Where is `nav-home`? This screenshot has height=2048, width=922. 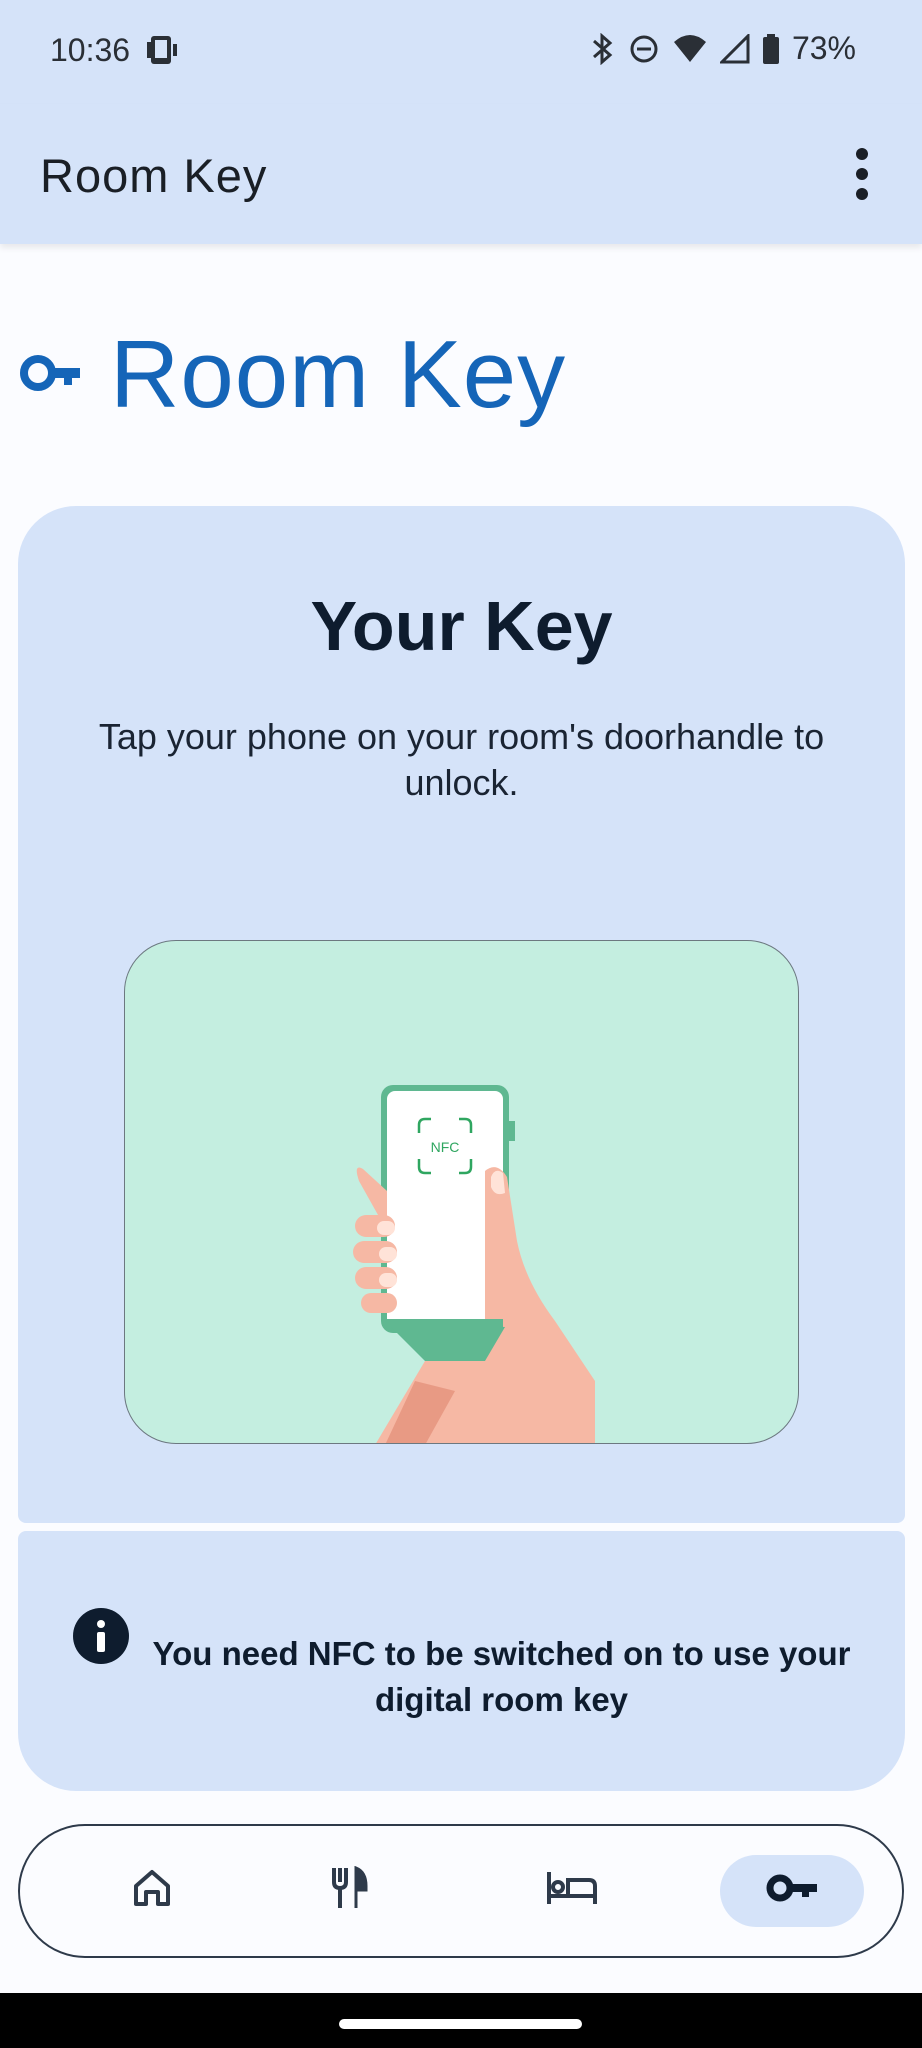
nav-home is located at coordinates (152, 1890).